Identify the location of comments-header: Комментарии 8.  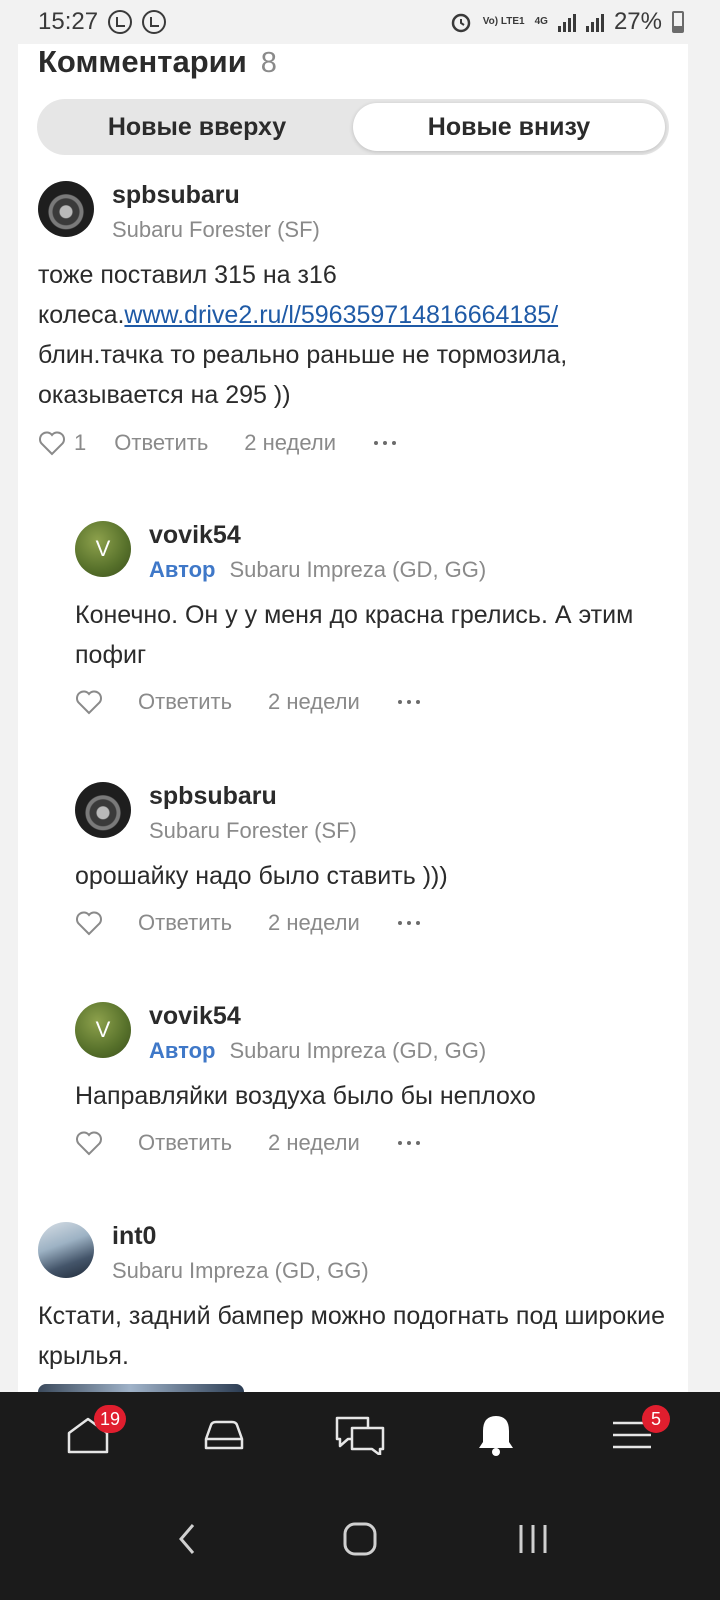
(157, 64).